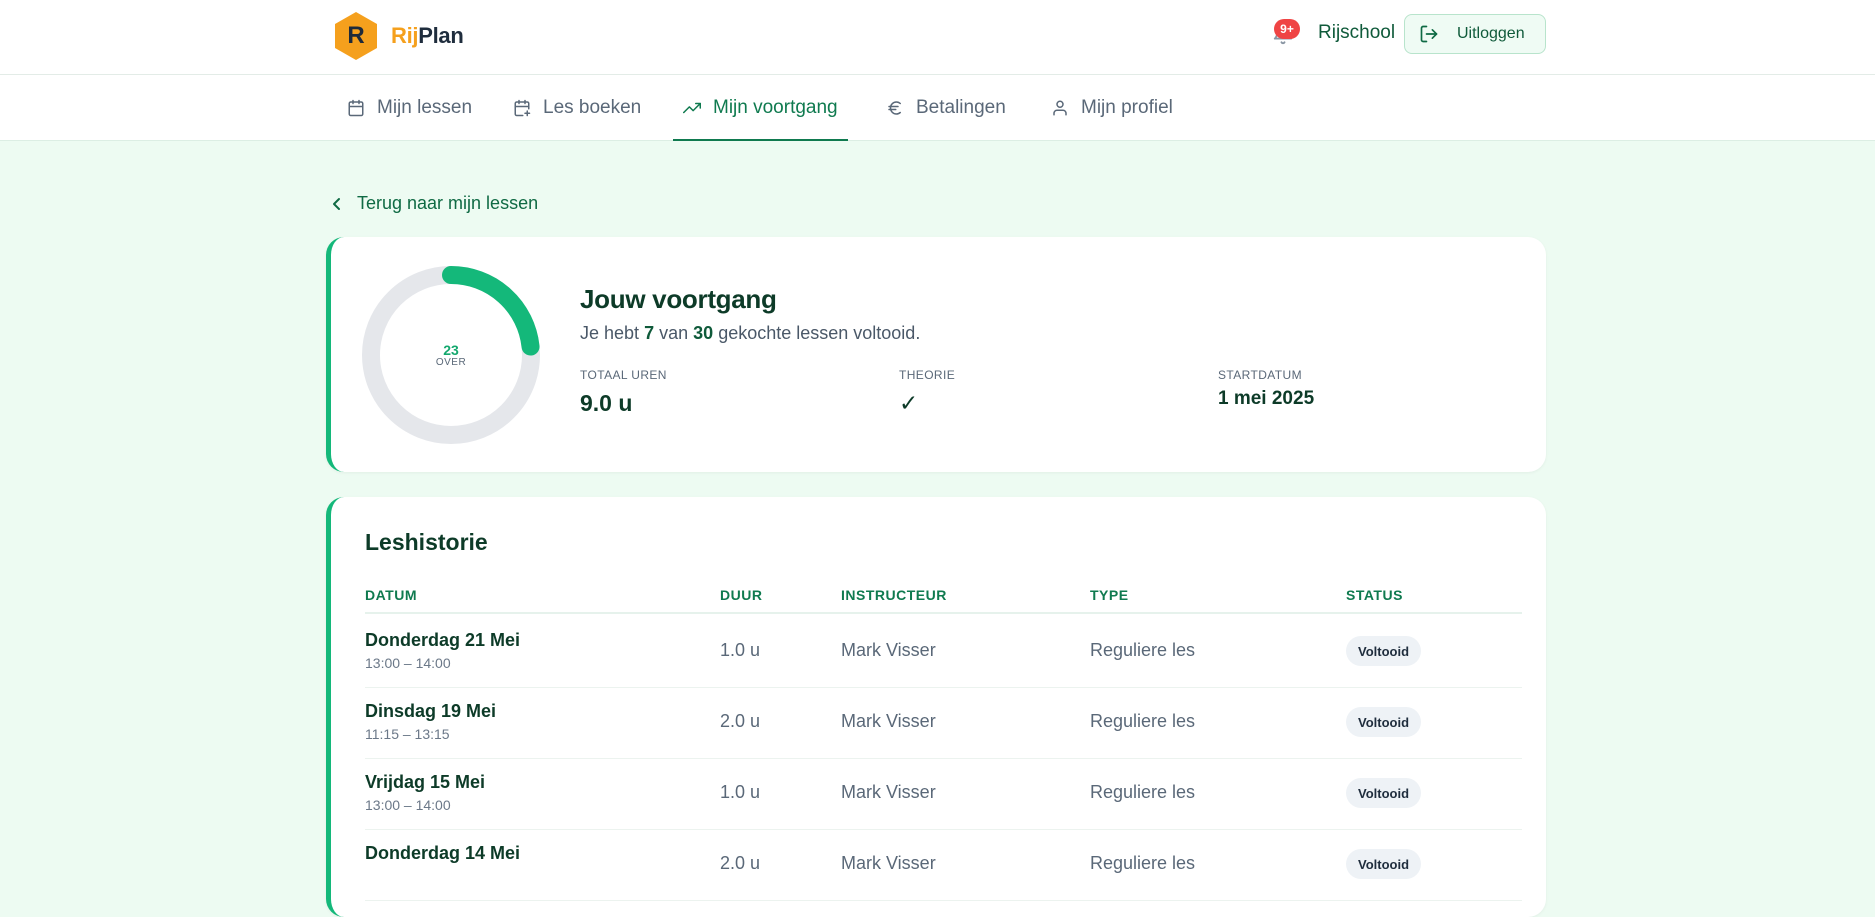  What do you see at coordinates (894, 595) in the screenshot?
I see `column-header-instructor: INSTRUCTEUR` at bounding box center [894, 595].